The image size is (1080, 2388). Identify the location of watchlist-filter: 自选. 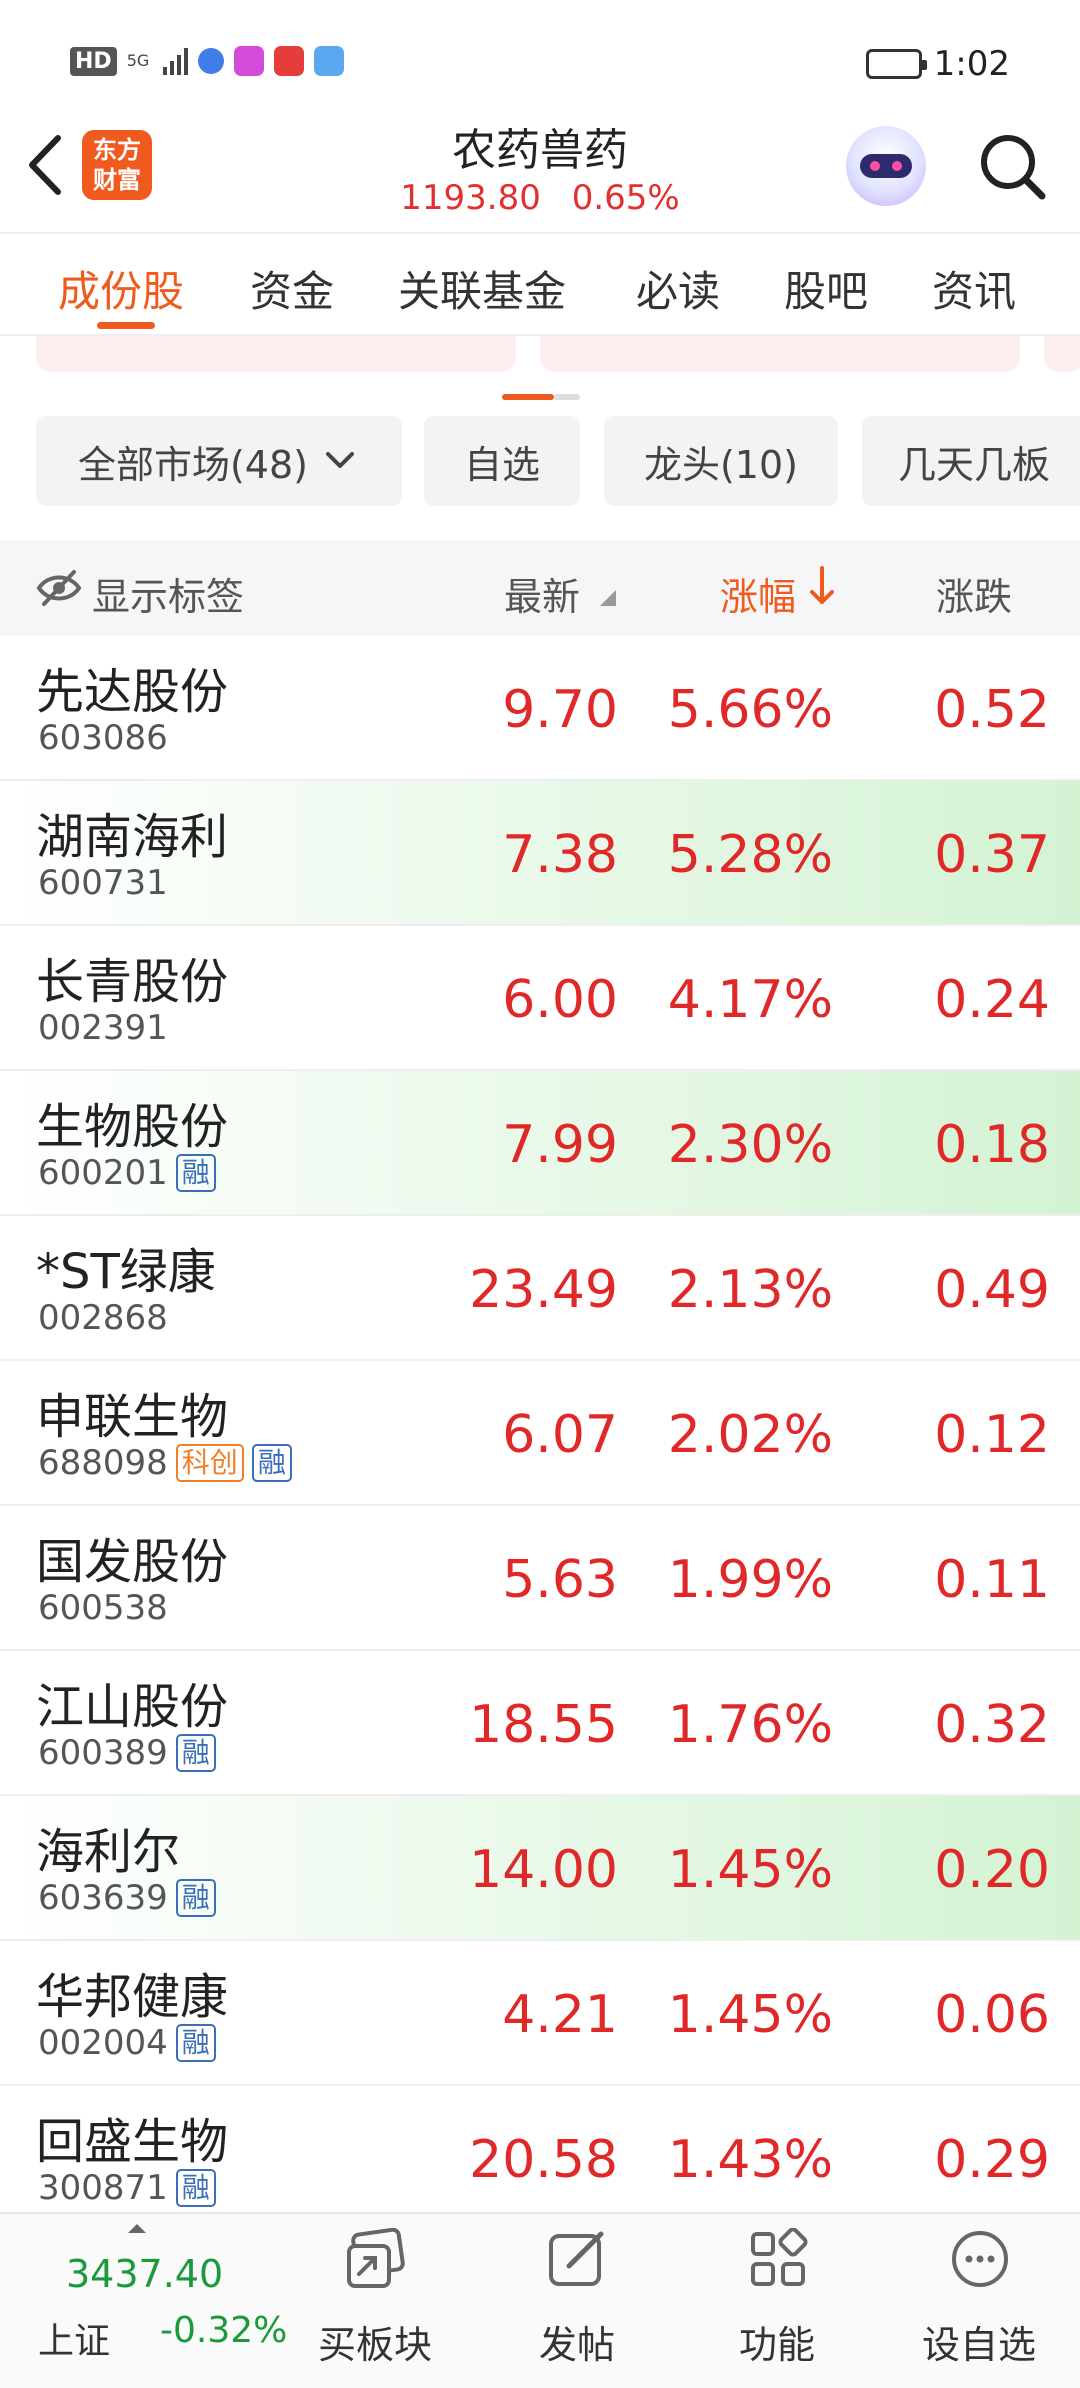
(502, 461).